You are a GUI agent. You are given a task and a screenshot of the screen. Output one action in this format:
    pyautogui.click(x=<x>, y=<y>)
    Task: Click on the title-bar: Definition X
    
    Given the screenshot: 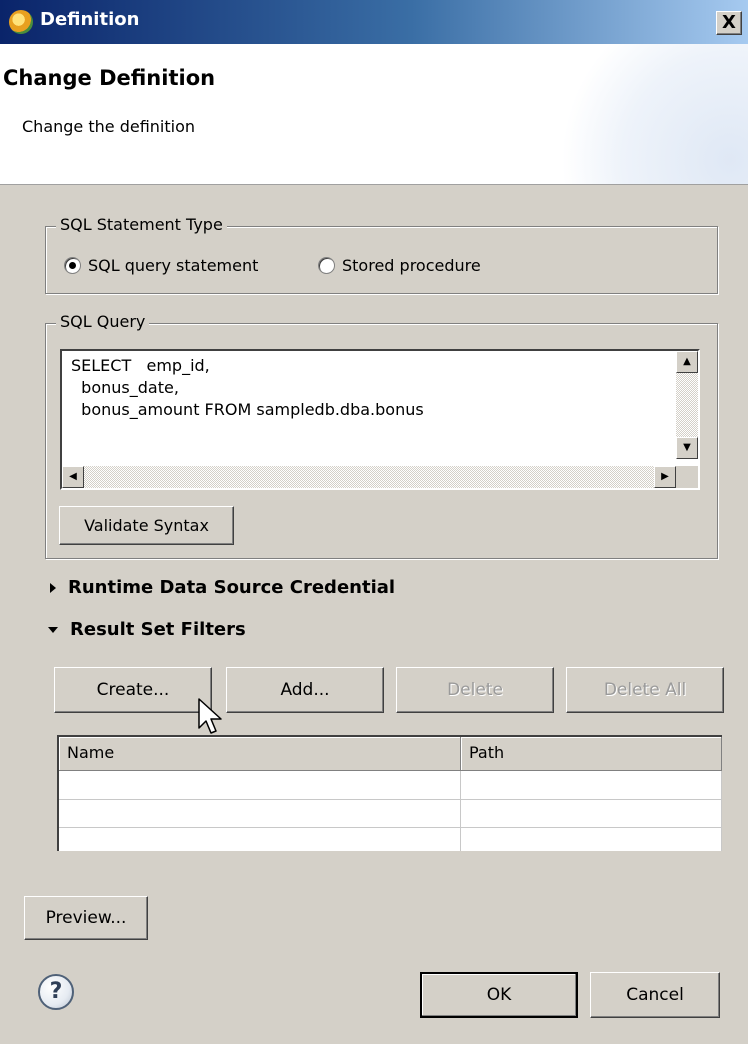 What is the action you would take?
    pyautogui.click(x=374, y=22)
    